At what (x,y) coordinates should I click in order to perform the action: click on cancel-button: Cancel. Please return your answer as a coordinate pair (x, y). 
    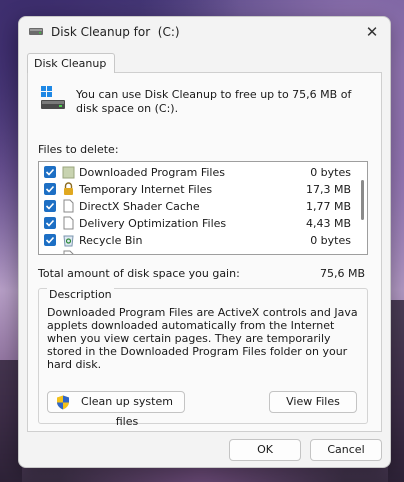
    Looking at the image, I should click on (346, 450).